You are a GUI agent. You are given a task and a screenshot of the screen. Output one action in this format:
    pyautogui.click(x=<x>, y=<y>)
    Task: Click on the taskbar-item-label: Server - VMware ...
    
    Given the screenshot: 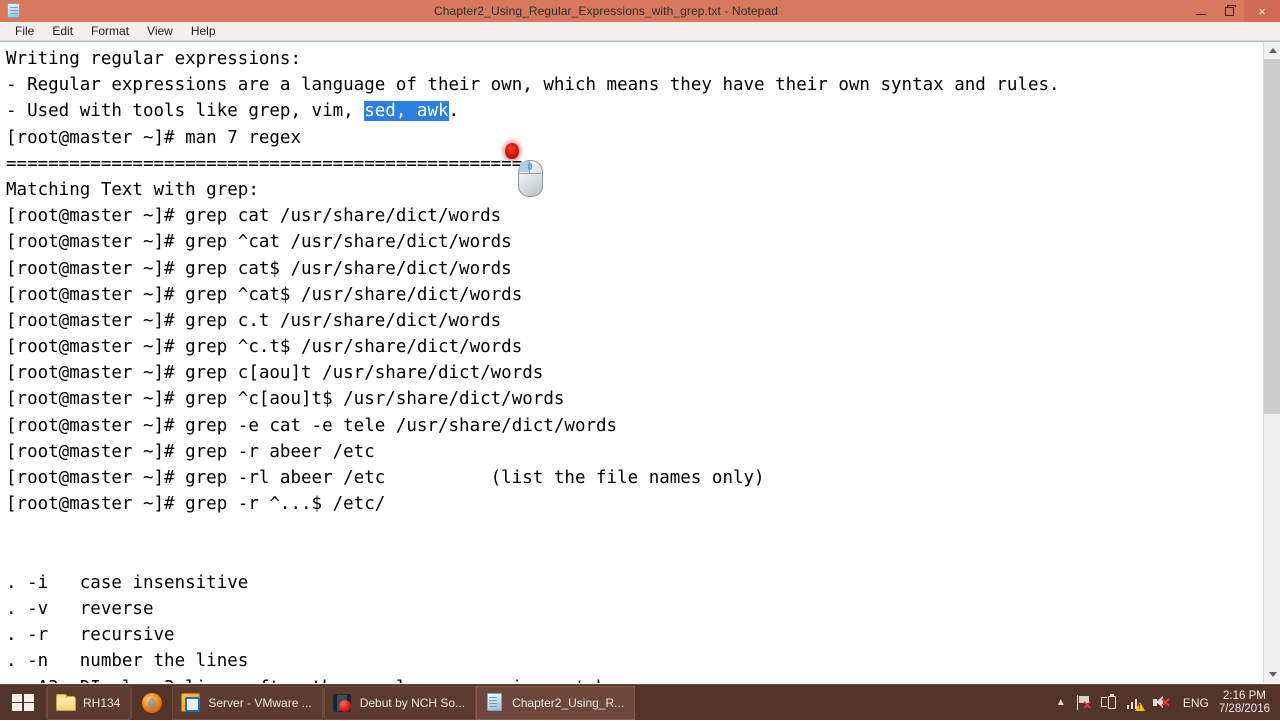 What is the action you would take?
    pyautogui.click(x=259, y=703)
    